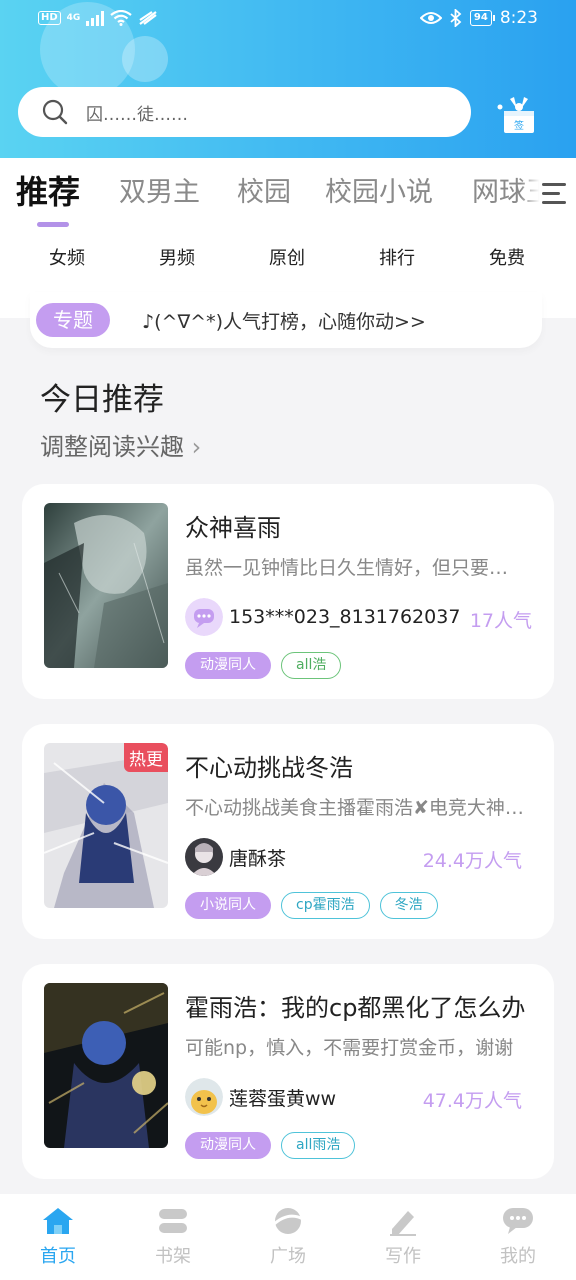  Describe the element at coordinates (518, 1221) in the screenshot. I see `chat-bubble-icon` at that location.